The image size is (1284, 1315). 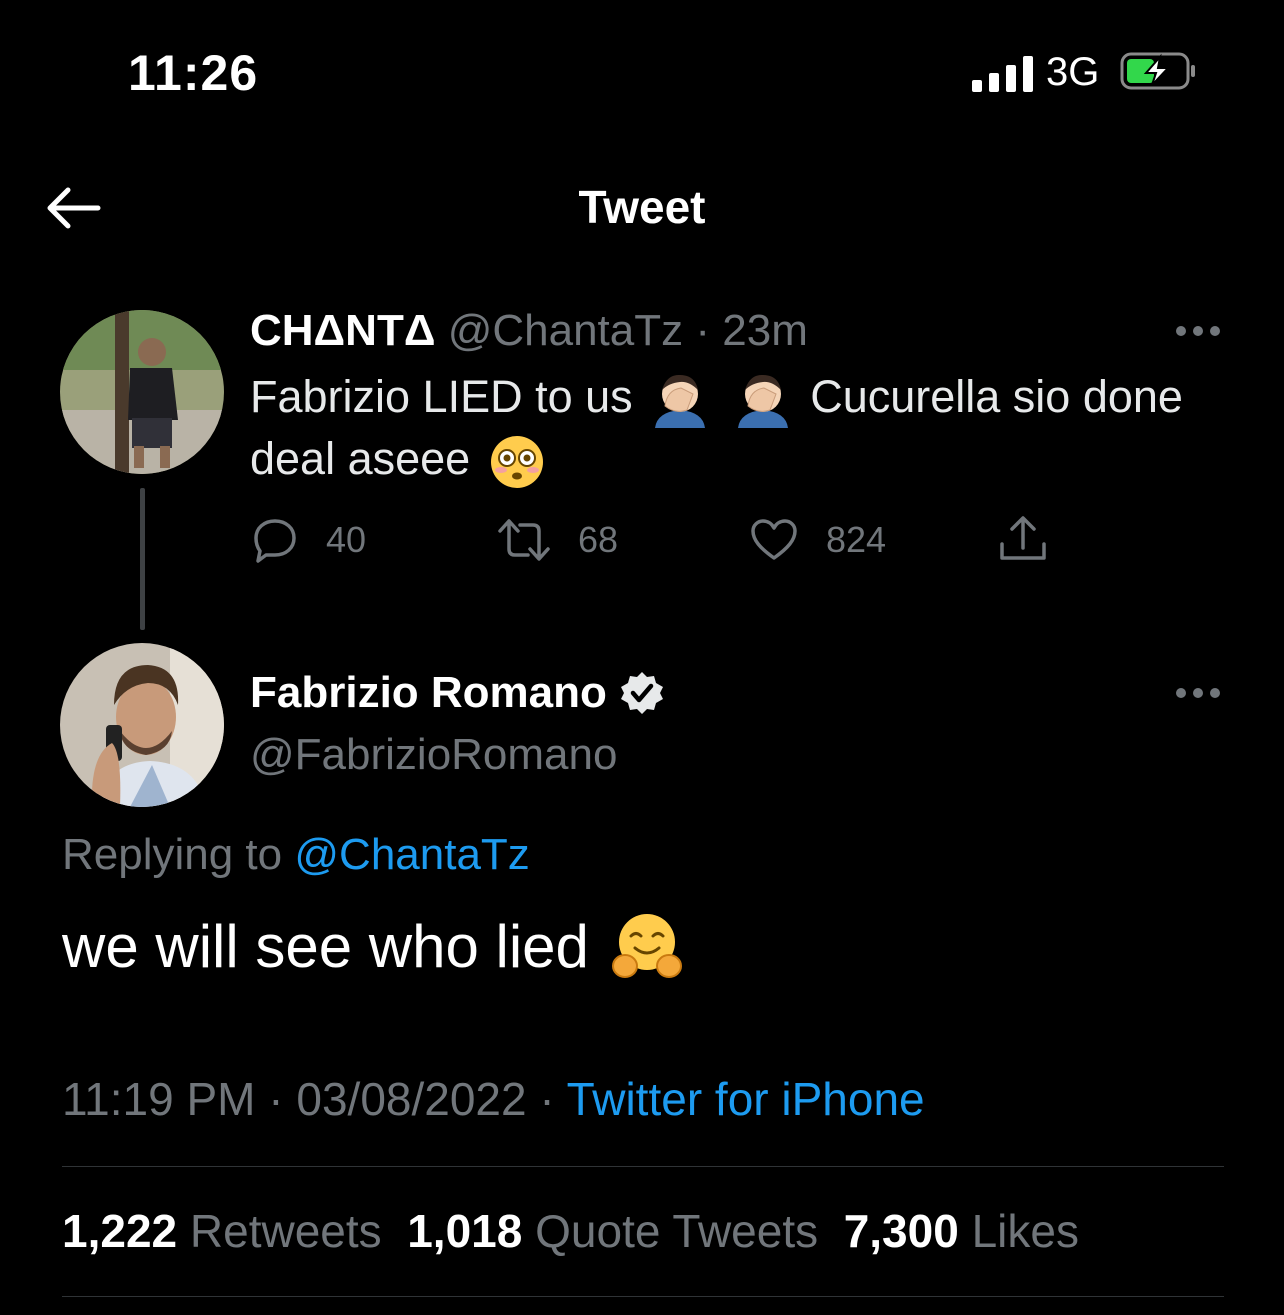 What do you see at coordinates (325, 946) in the screenshot?
I see `tweet-text: we will see who lied` at bounding box center [325, 946].